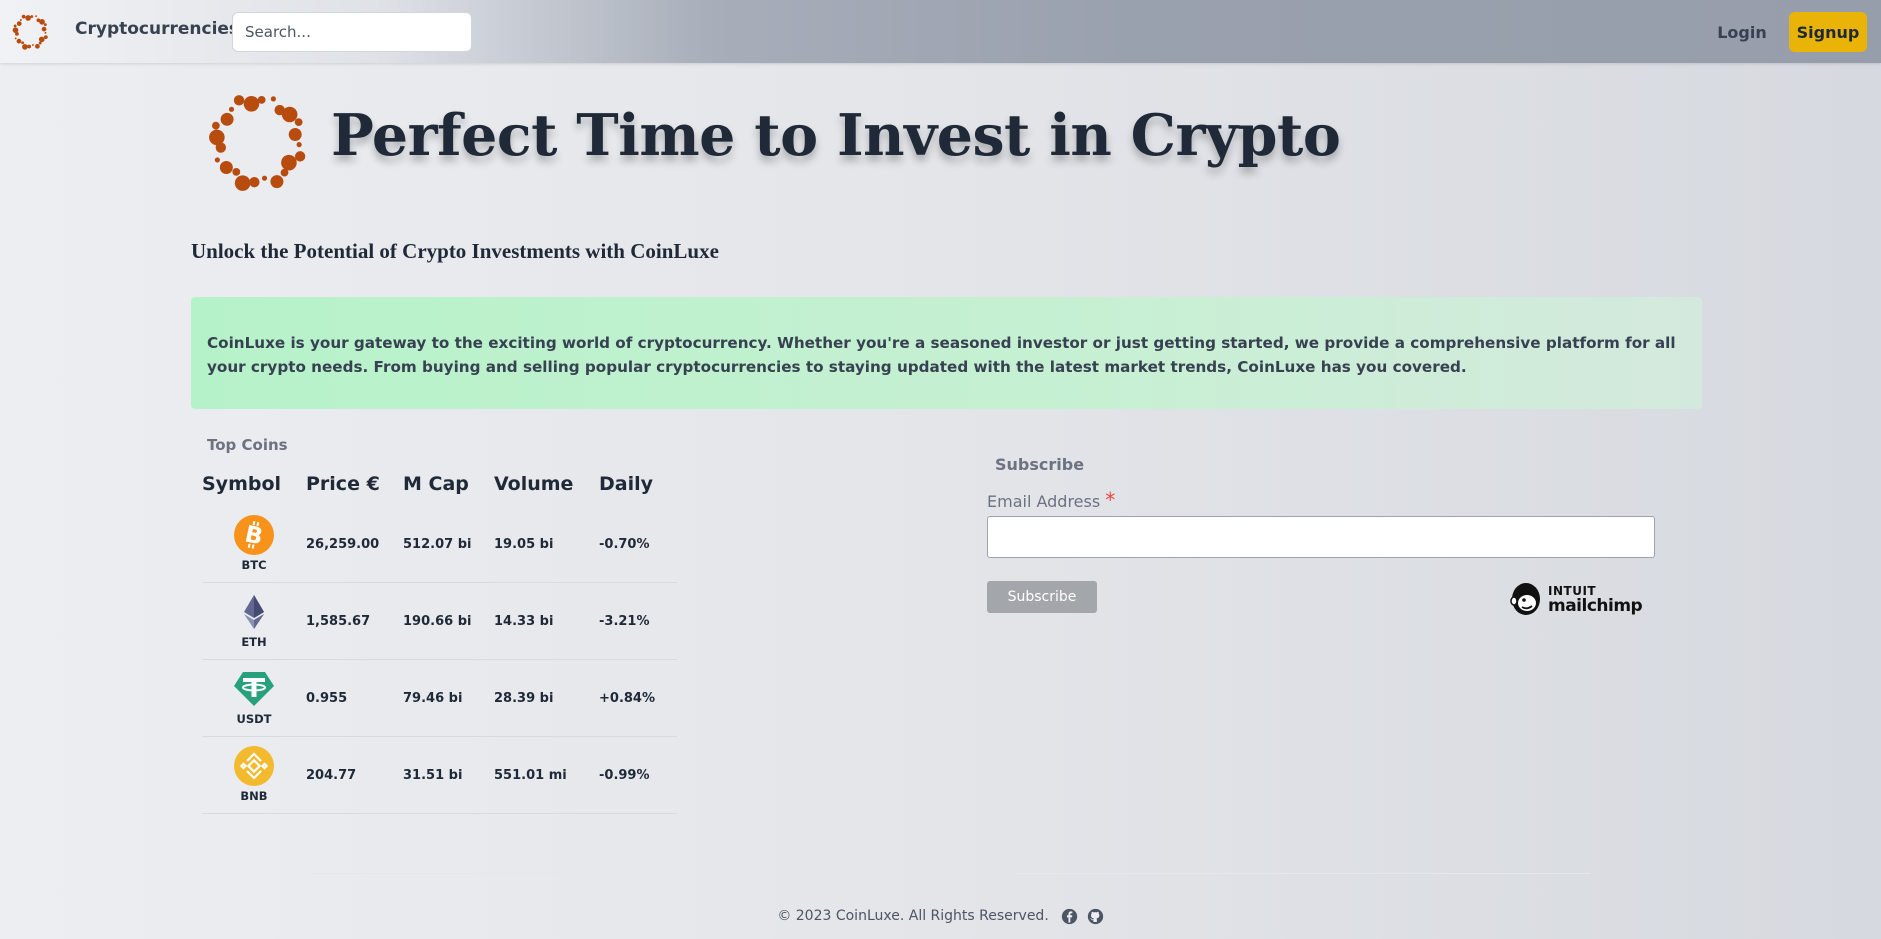  Describe the element at coordinates (1110, 500) in the screenshot. I see `required-marker: *` at that location.